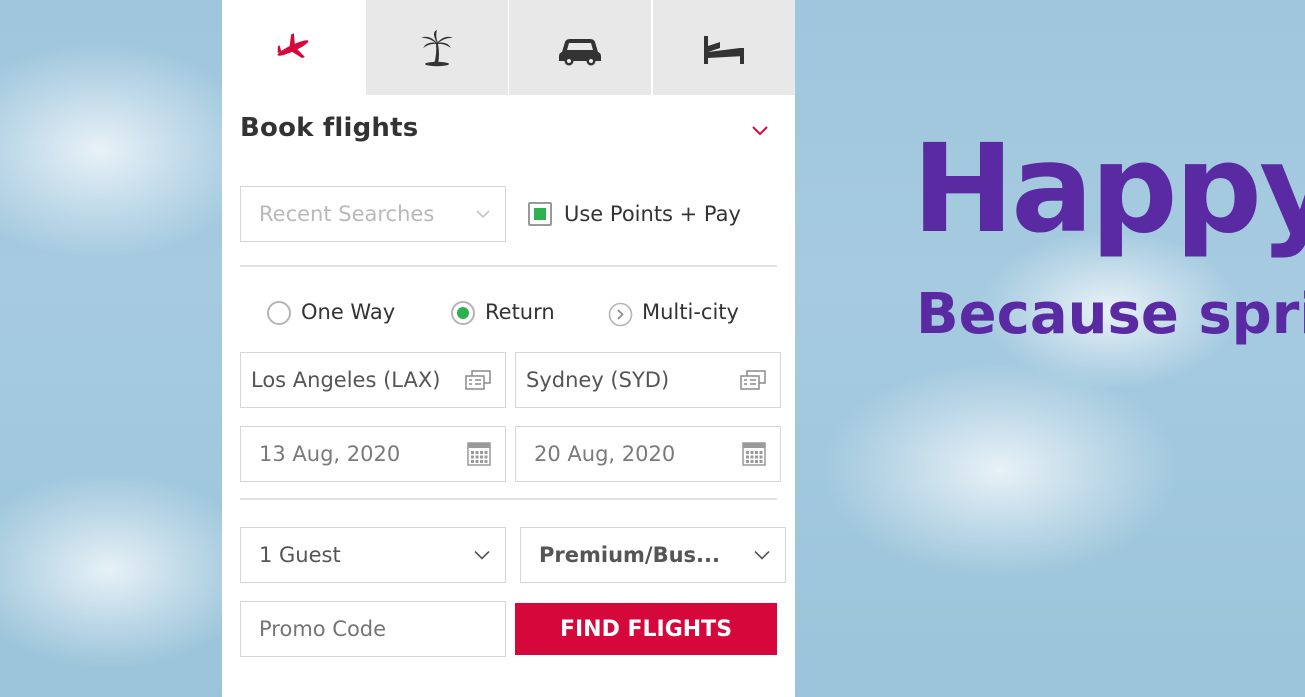 This screenshot has width=1305, height=697. What do you see at coordinates (346, 380) in the screenshot?
I see `origin-value: Los Angeles (LAX)` at bounding box center [346, 380].